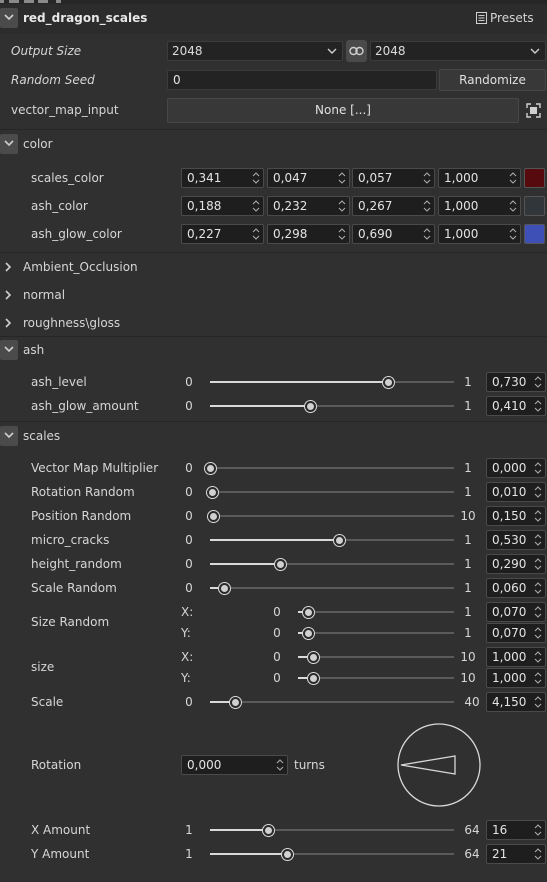 This screenshot has height=882, width=547. I want to click on size_random-x-slider-track, so click(376, 612).